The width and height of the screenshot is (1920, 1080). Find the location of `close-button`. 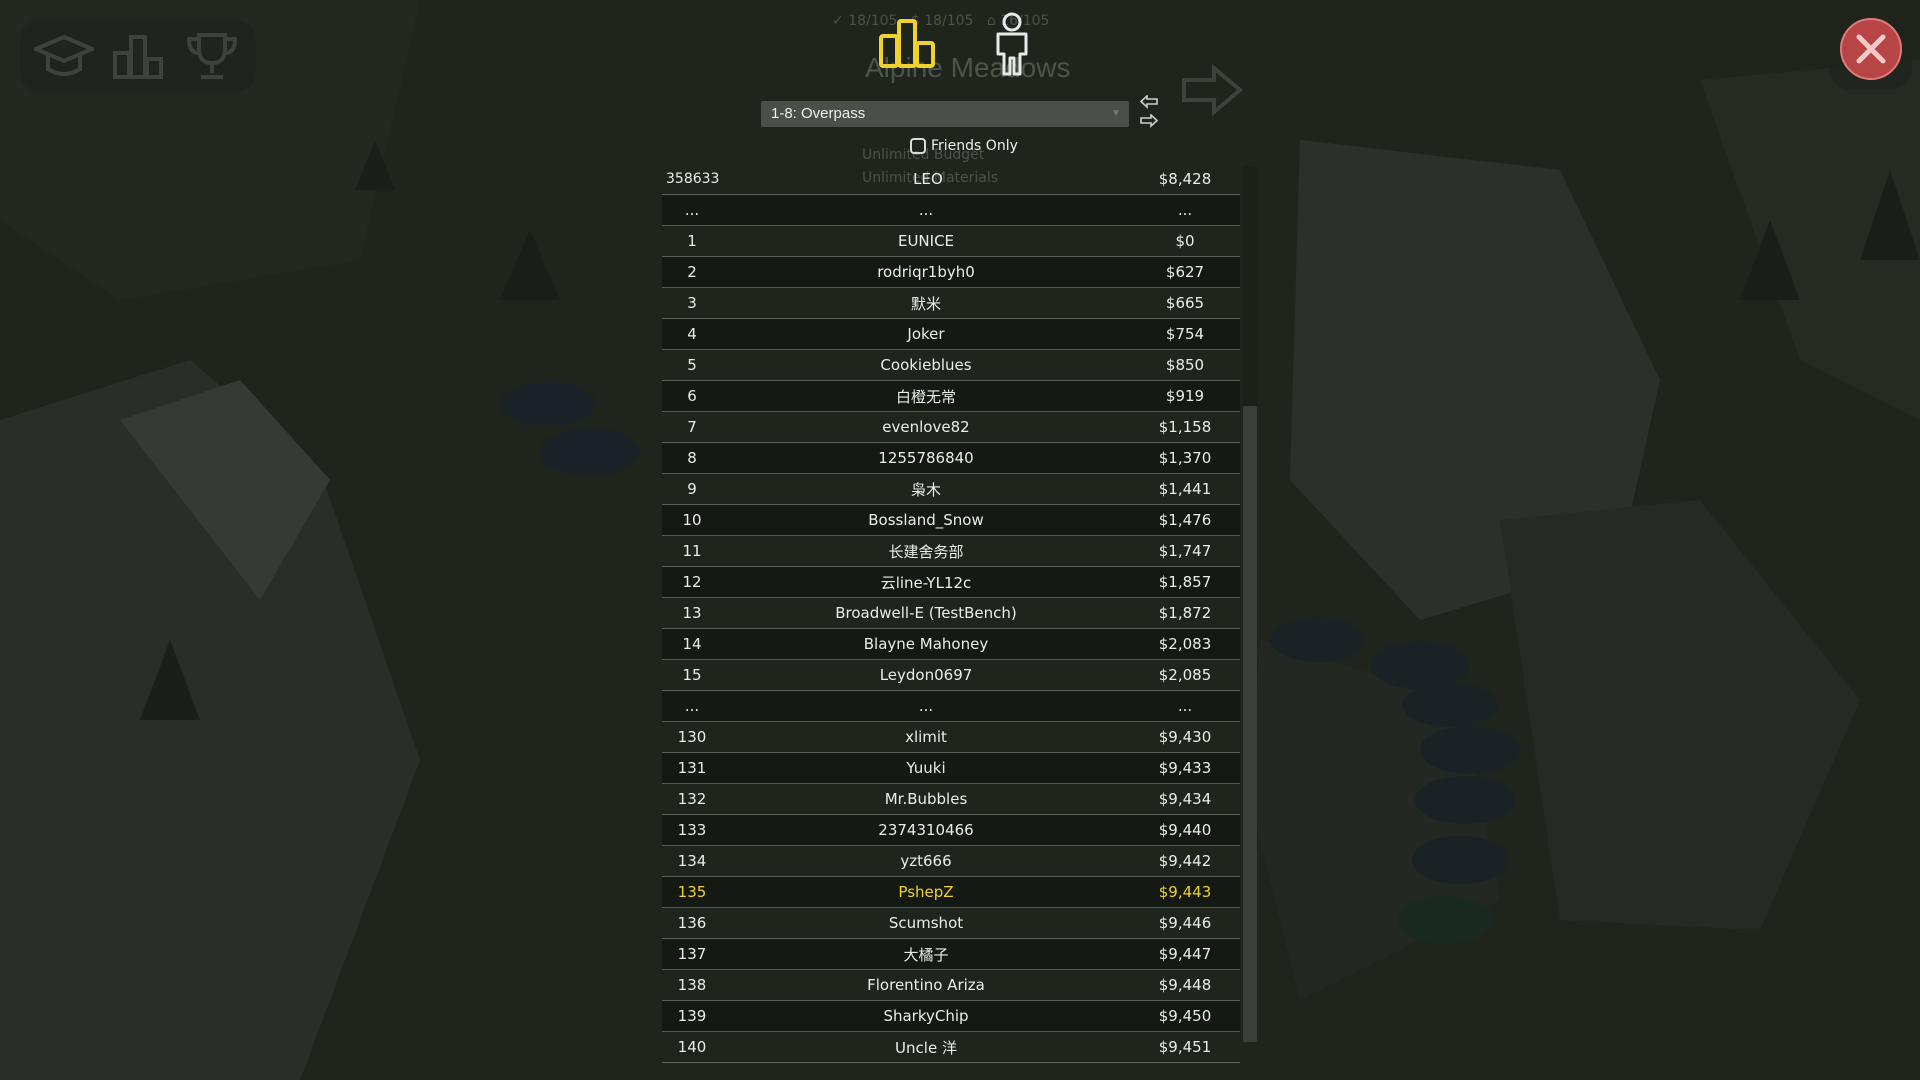

close-button is located at coordinates (1871, 49).